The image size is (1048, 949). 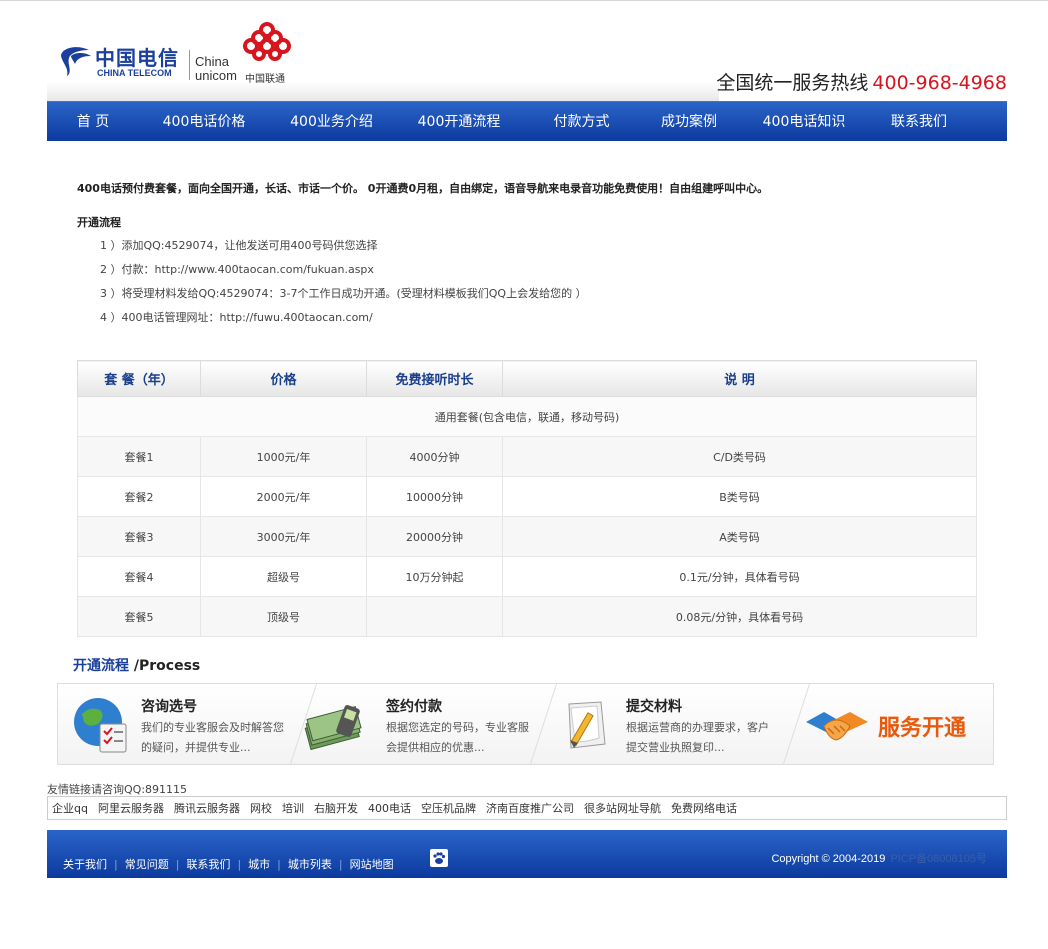 I want to click on friend-link: 腾讯云服务器, so click(x=207, y=808).